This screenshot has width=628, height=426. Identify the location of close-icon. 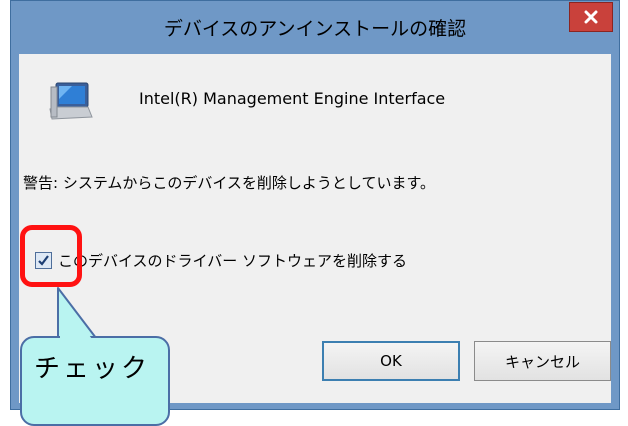
(591, 17).